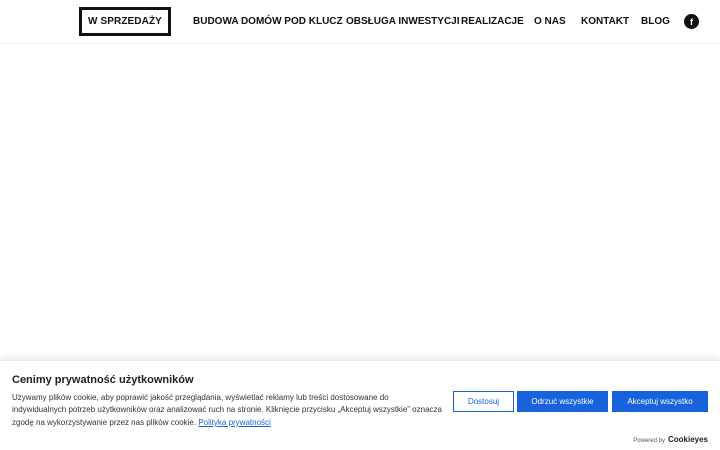 This screenshot has height=450, width=720. I want to click on cookieyes-logo: Cookieyes, so click(687, 439).